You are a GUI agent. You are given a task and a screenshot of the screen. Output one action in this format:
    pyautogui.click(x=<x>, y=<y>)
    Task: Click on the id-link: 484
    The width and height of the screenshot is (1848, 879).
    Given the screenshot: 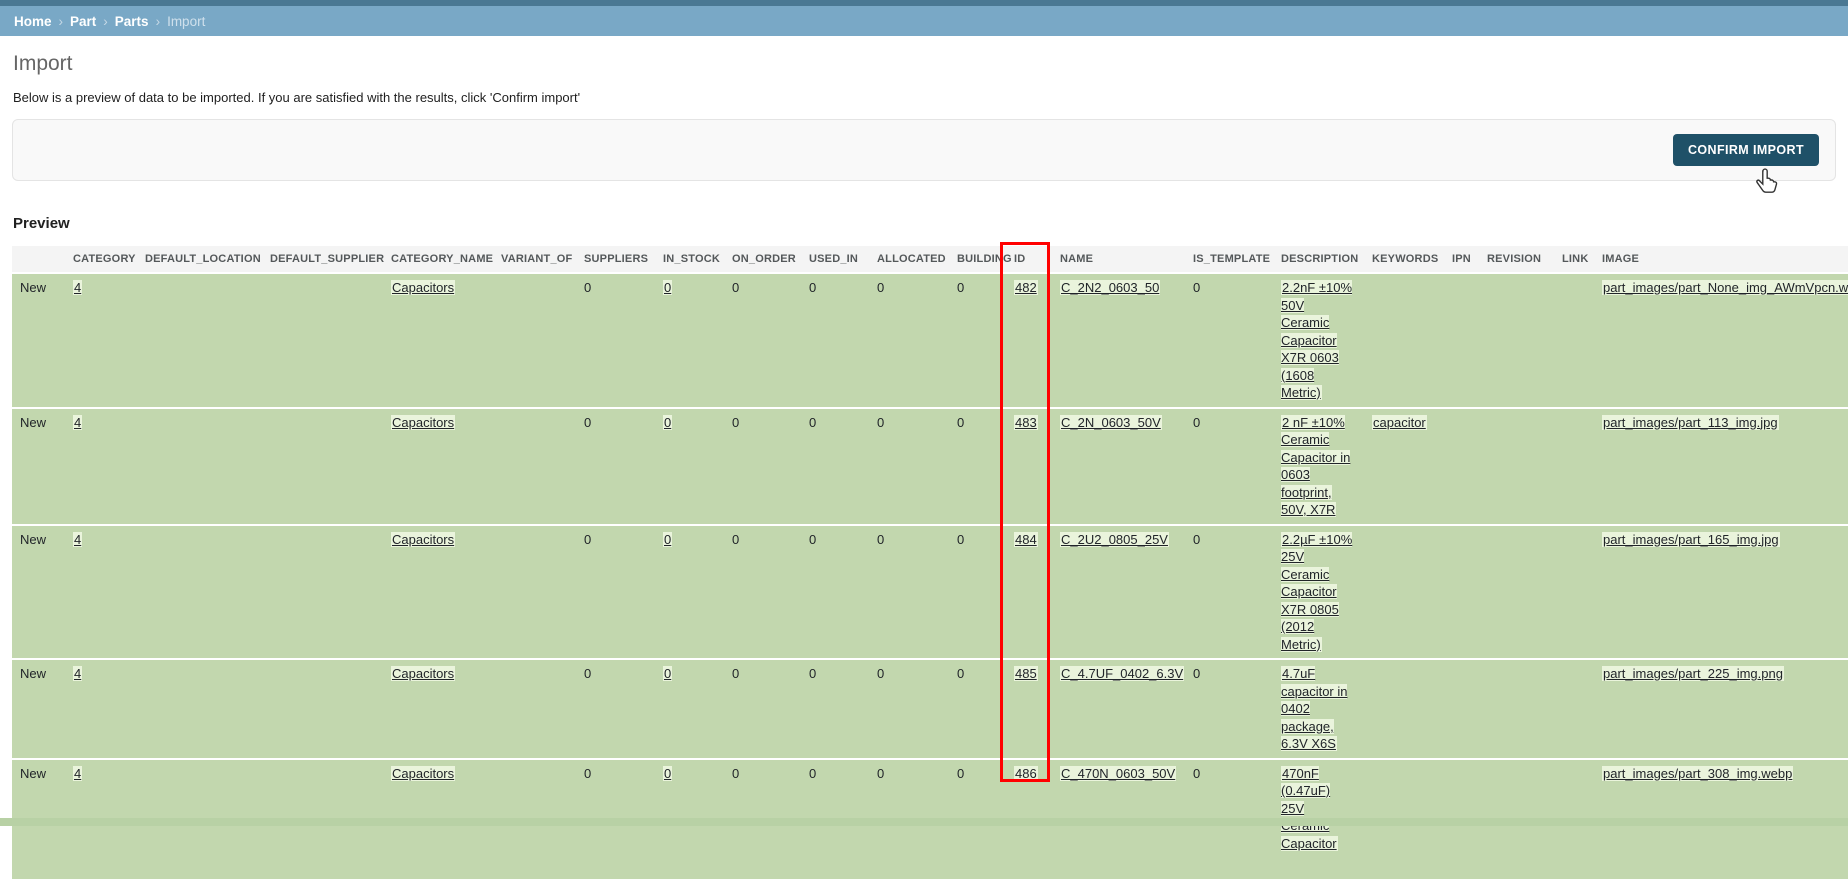 What is the action you would take?
    pyautogui.click(x=1026, y=539)
    